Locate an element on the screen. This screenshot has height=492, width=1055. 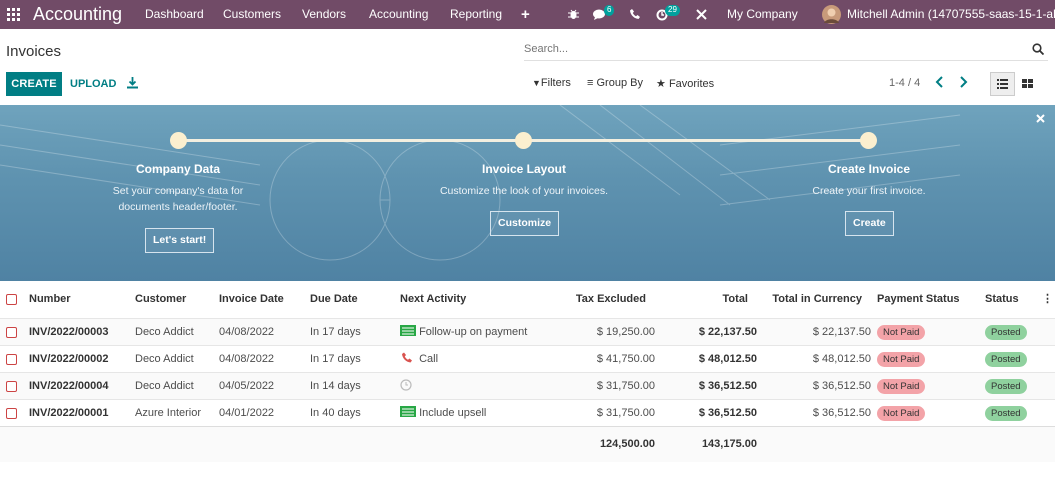
clock-icon is located at coordinates (406, 385).